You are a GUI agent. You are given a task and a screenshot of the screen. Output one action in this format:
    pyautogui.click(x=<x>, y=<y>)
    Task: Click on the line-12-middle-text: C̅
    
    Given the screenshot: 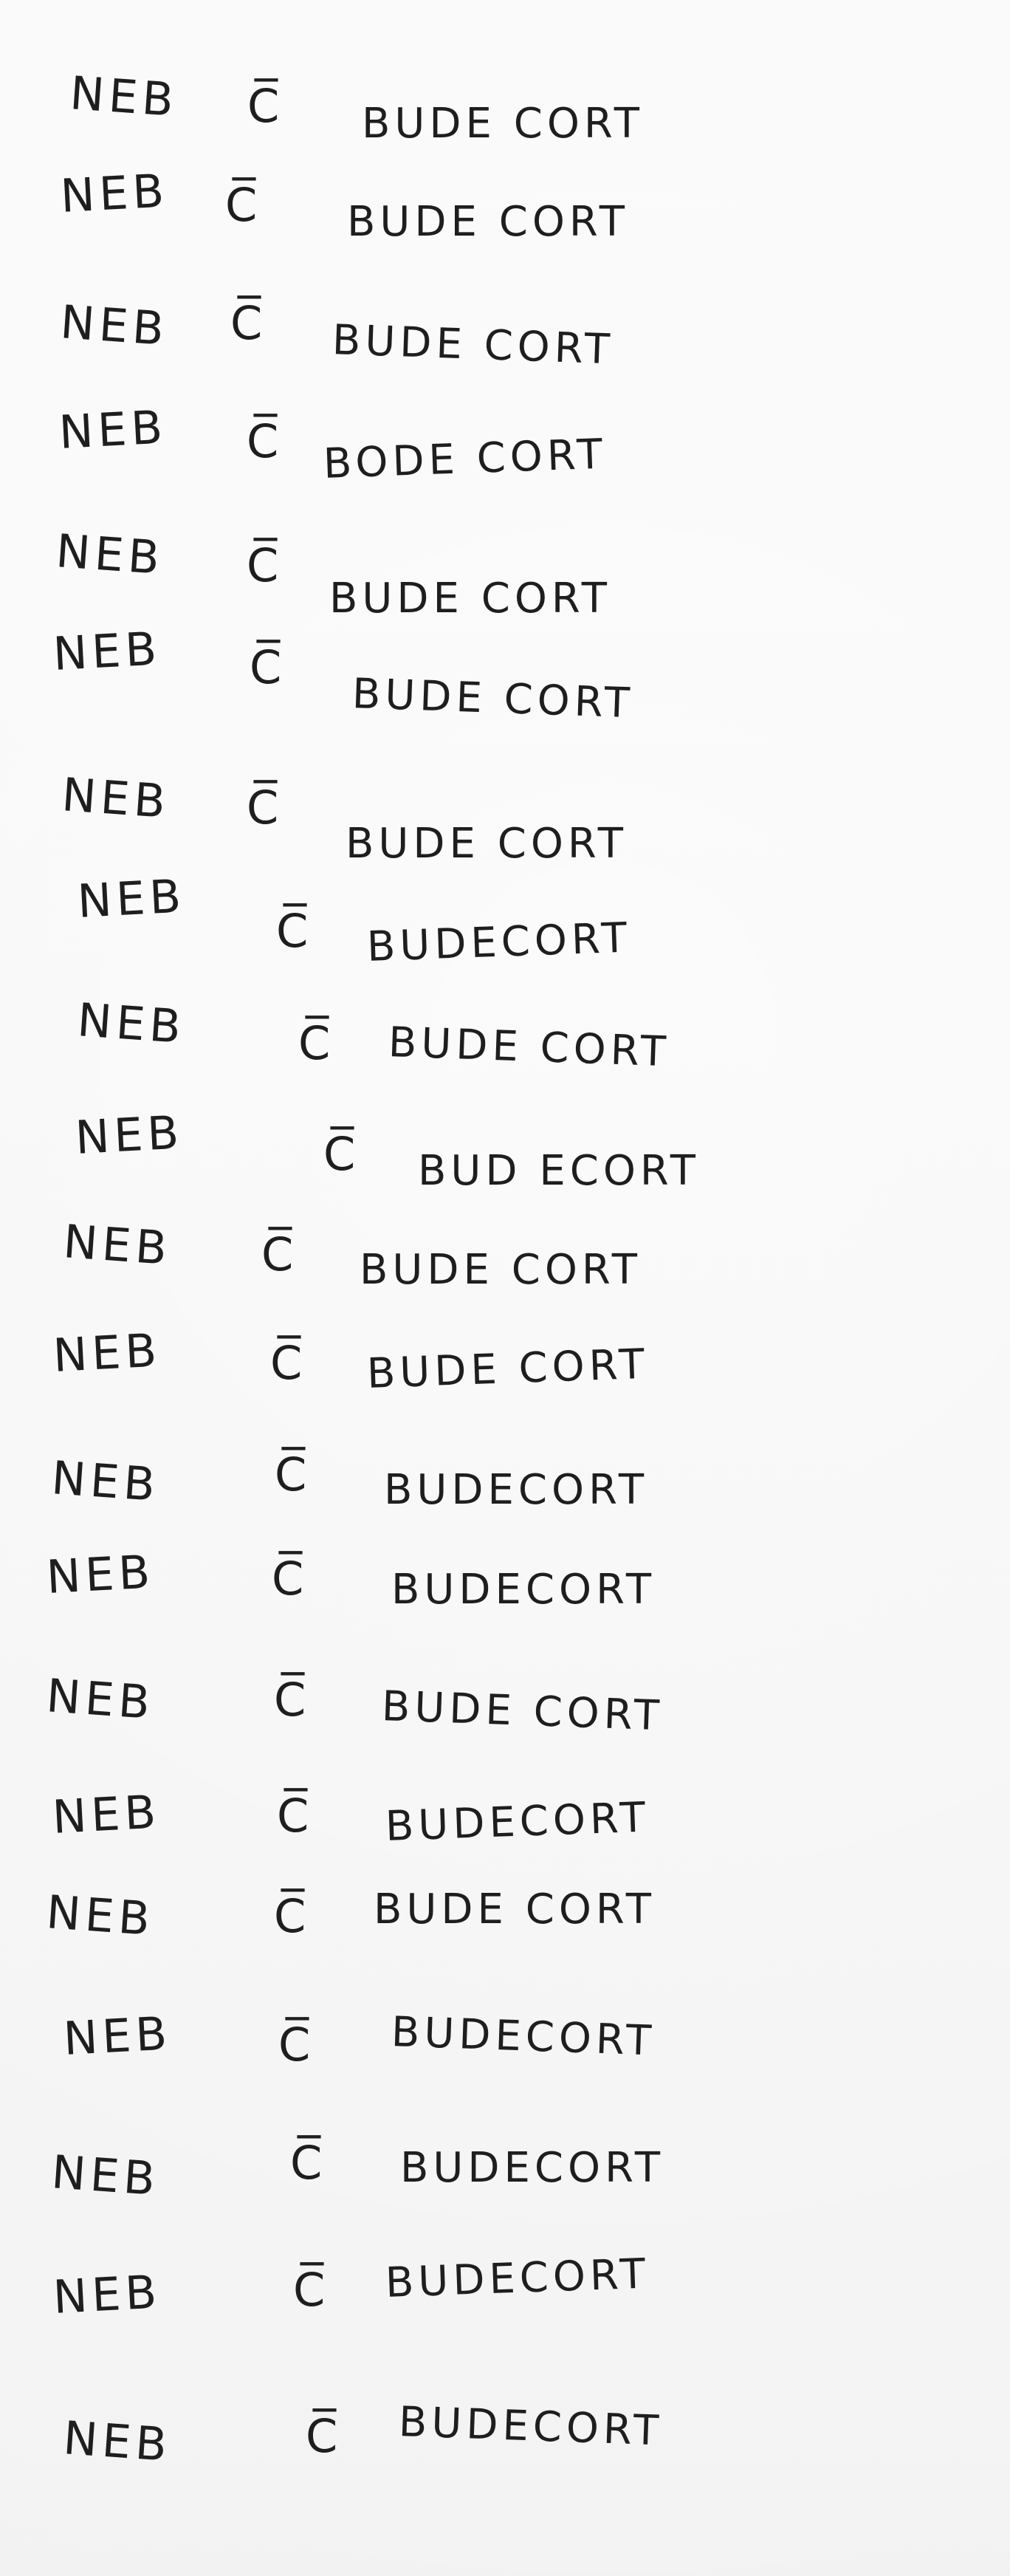 What is the action you would take?
    pyautogui.click(x=288, y=1363)
    